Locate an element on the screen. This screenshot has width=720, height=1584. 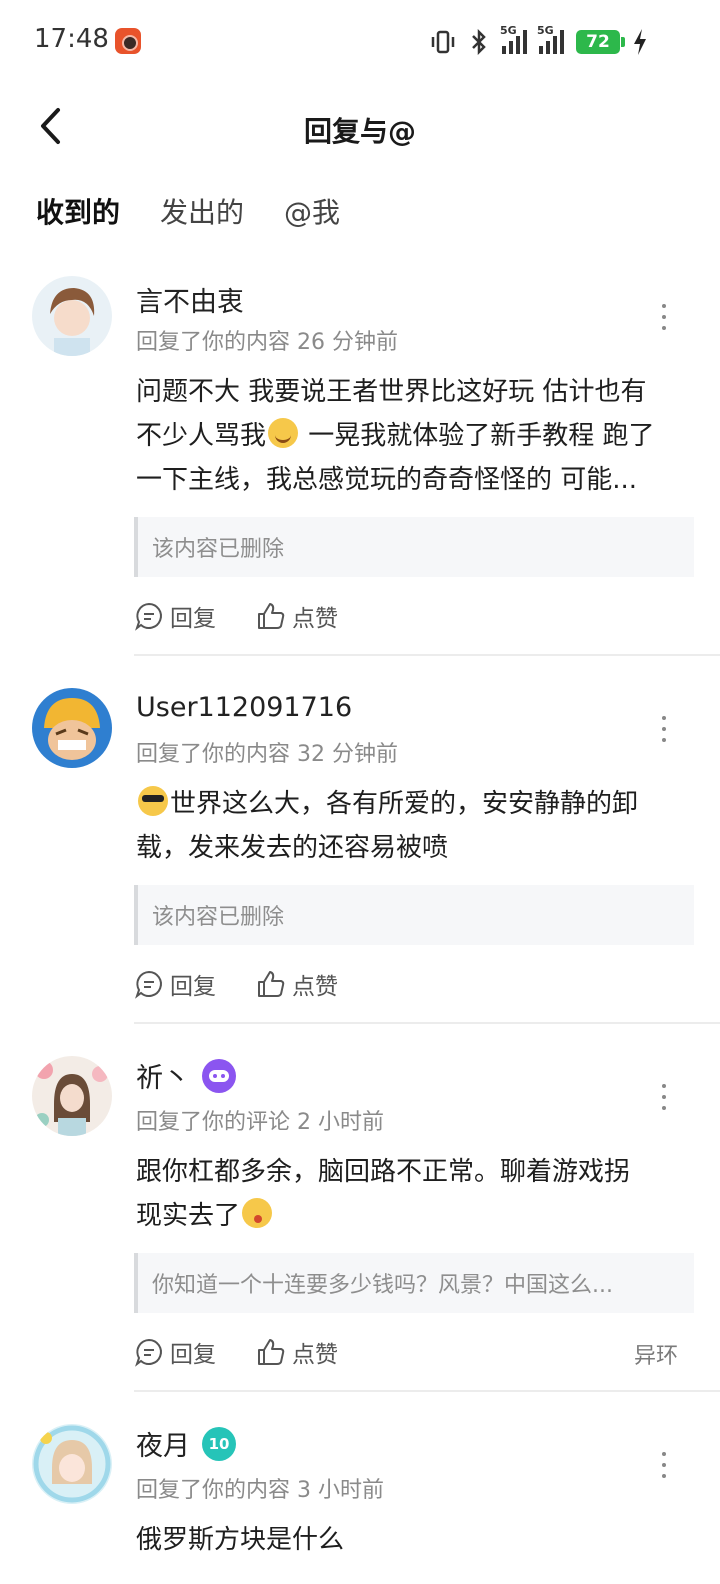
content-segment: 一晃我就体验了新手教程 跑了 is located at coordinates (477, 436).